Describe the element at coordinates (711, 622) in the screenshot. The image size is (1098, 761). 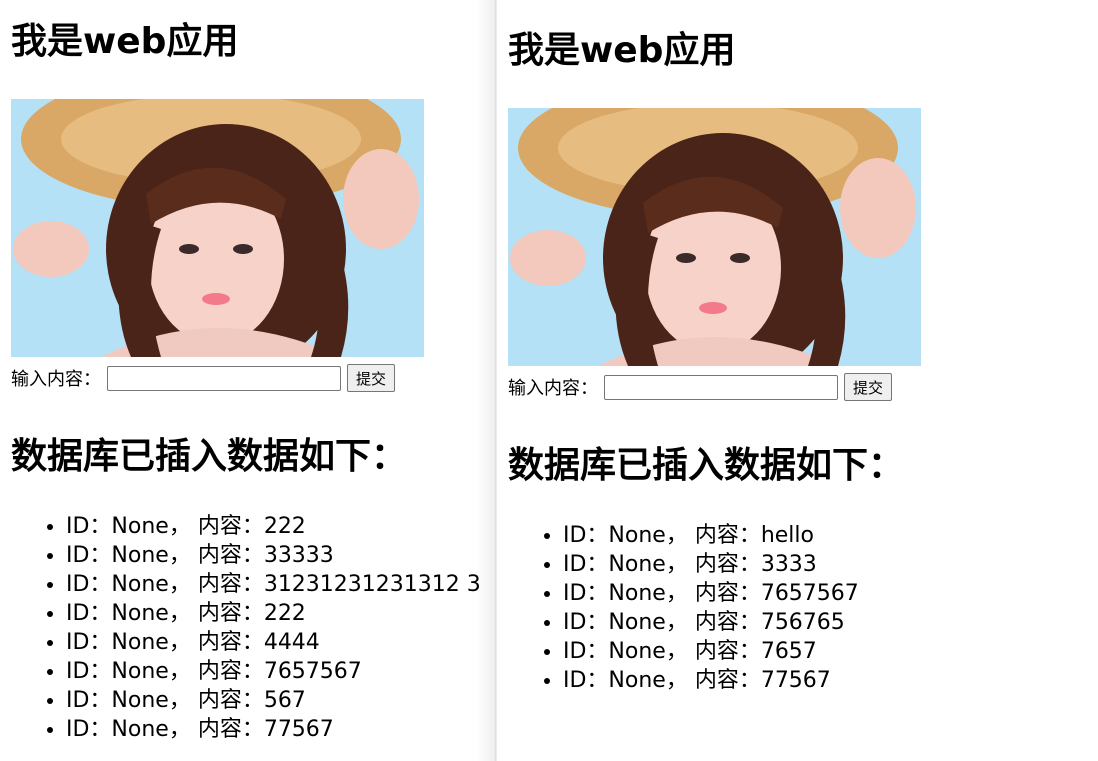
I see `list-item: ID：None， 内容：756765` at that location.